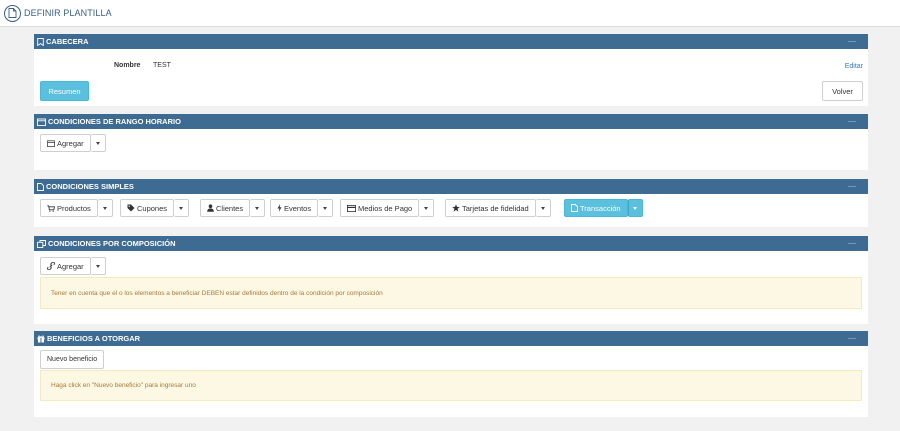 The height and width of the screenshot is (431, 900). I want to click on productos-group: Productos, so click(76, 208).